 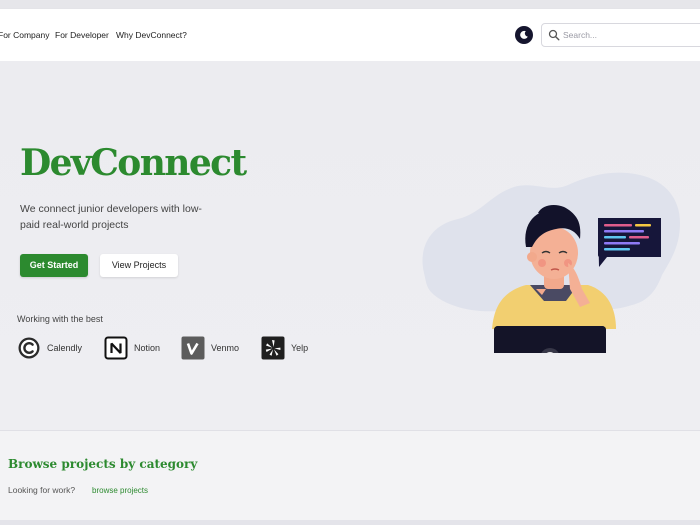 I want to click on partner-calendly: Calendly, so click(x=49, y=348).